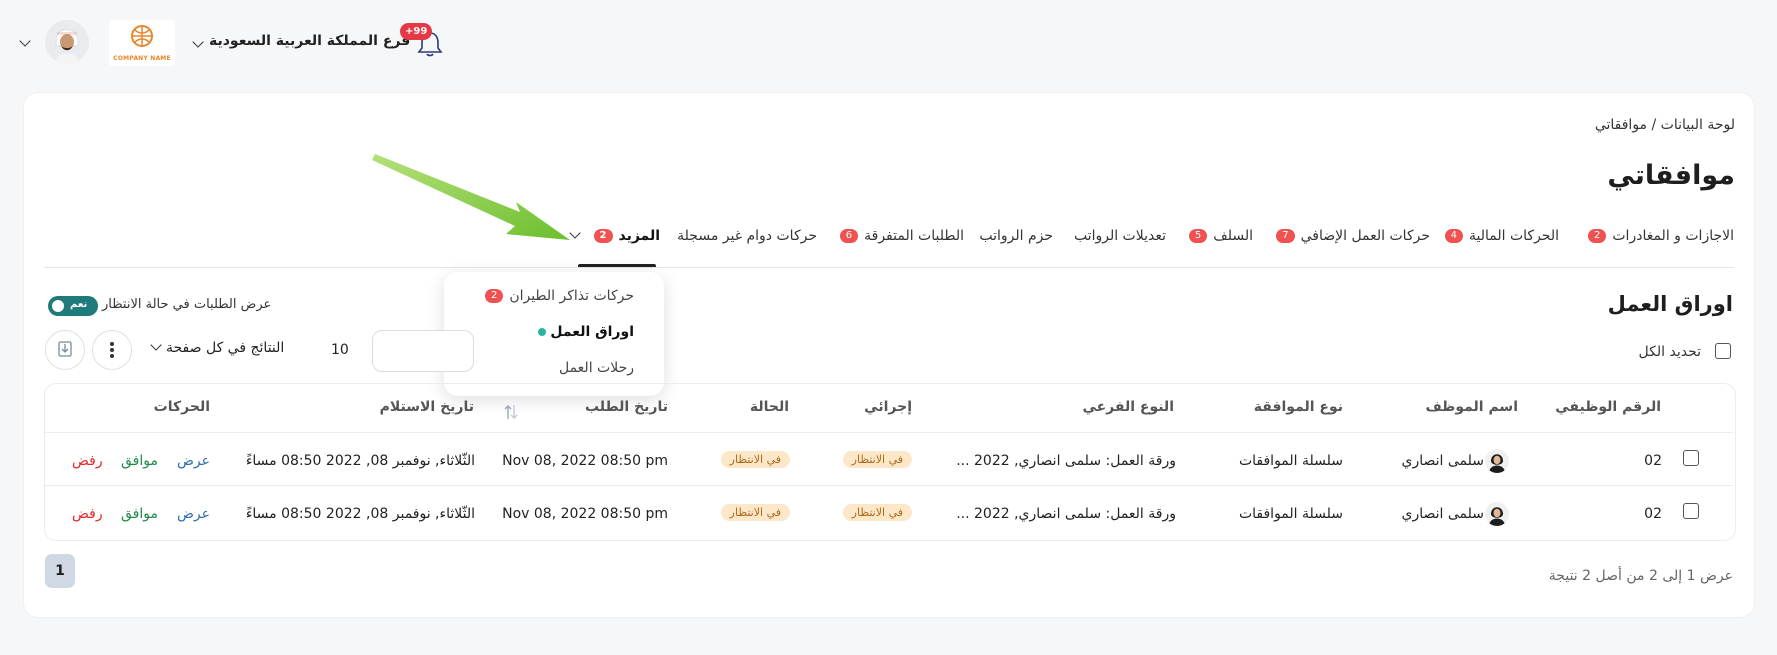 The height and width of the screenshot is (655, 1777). Describe the element at coordinates (198, 42) in the screenshot. I see `branch-chevron-down-icon` at that location.